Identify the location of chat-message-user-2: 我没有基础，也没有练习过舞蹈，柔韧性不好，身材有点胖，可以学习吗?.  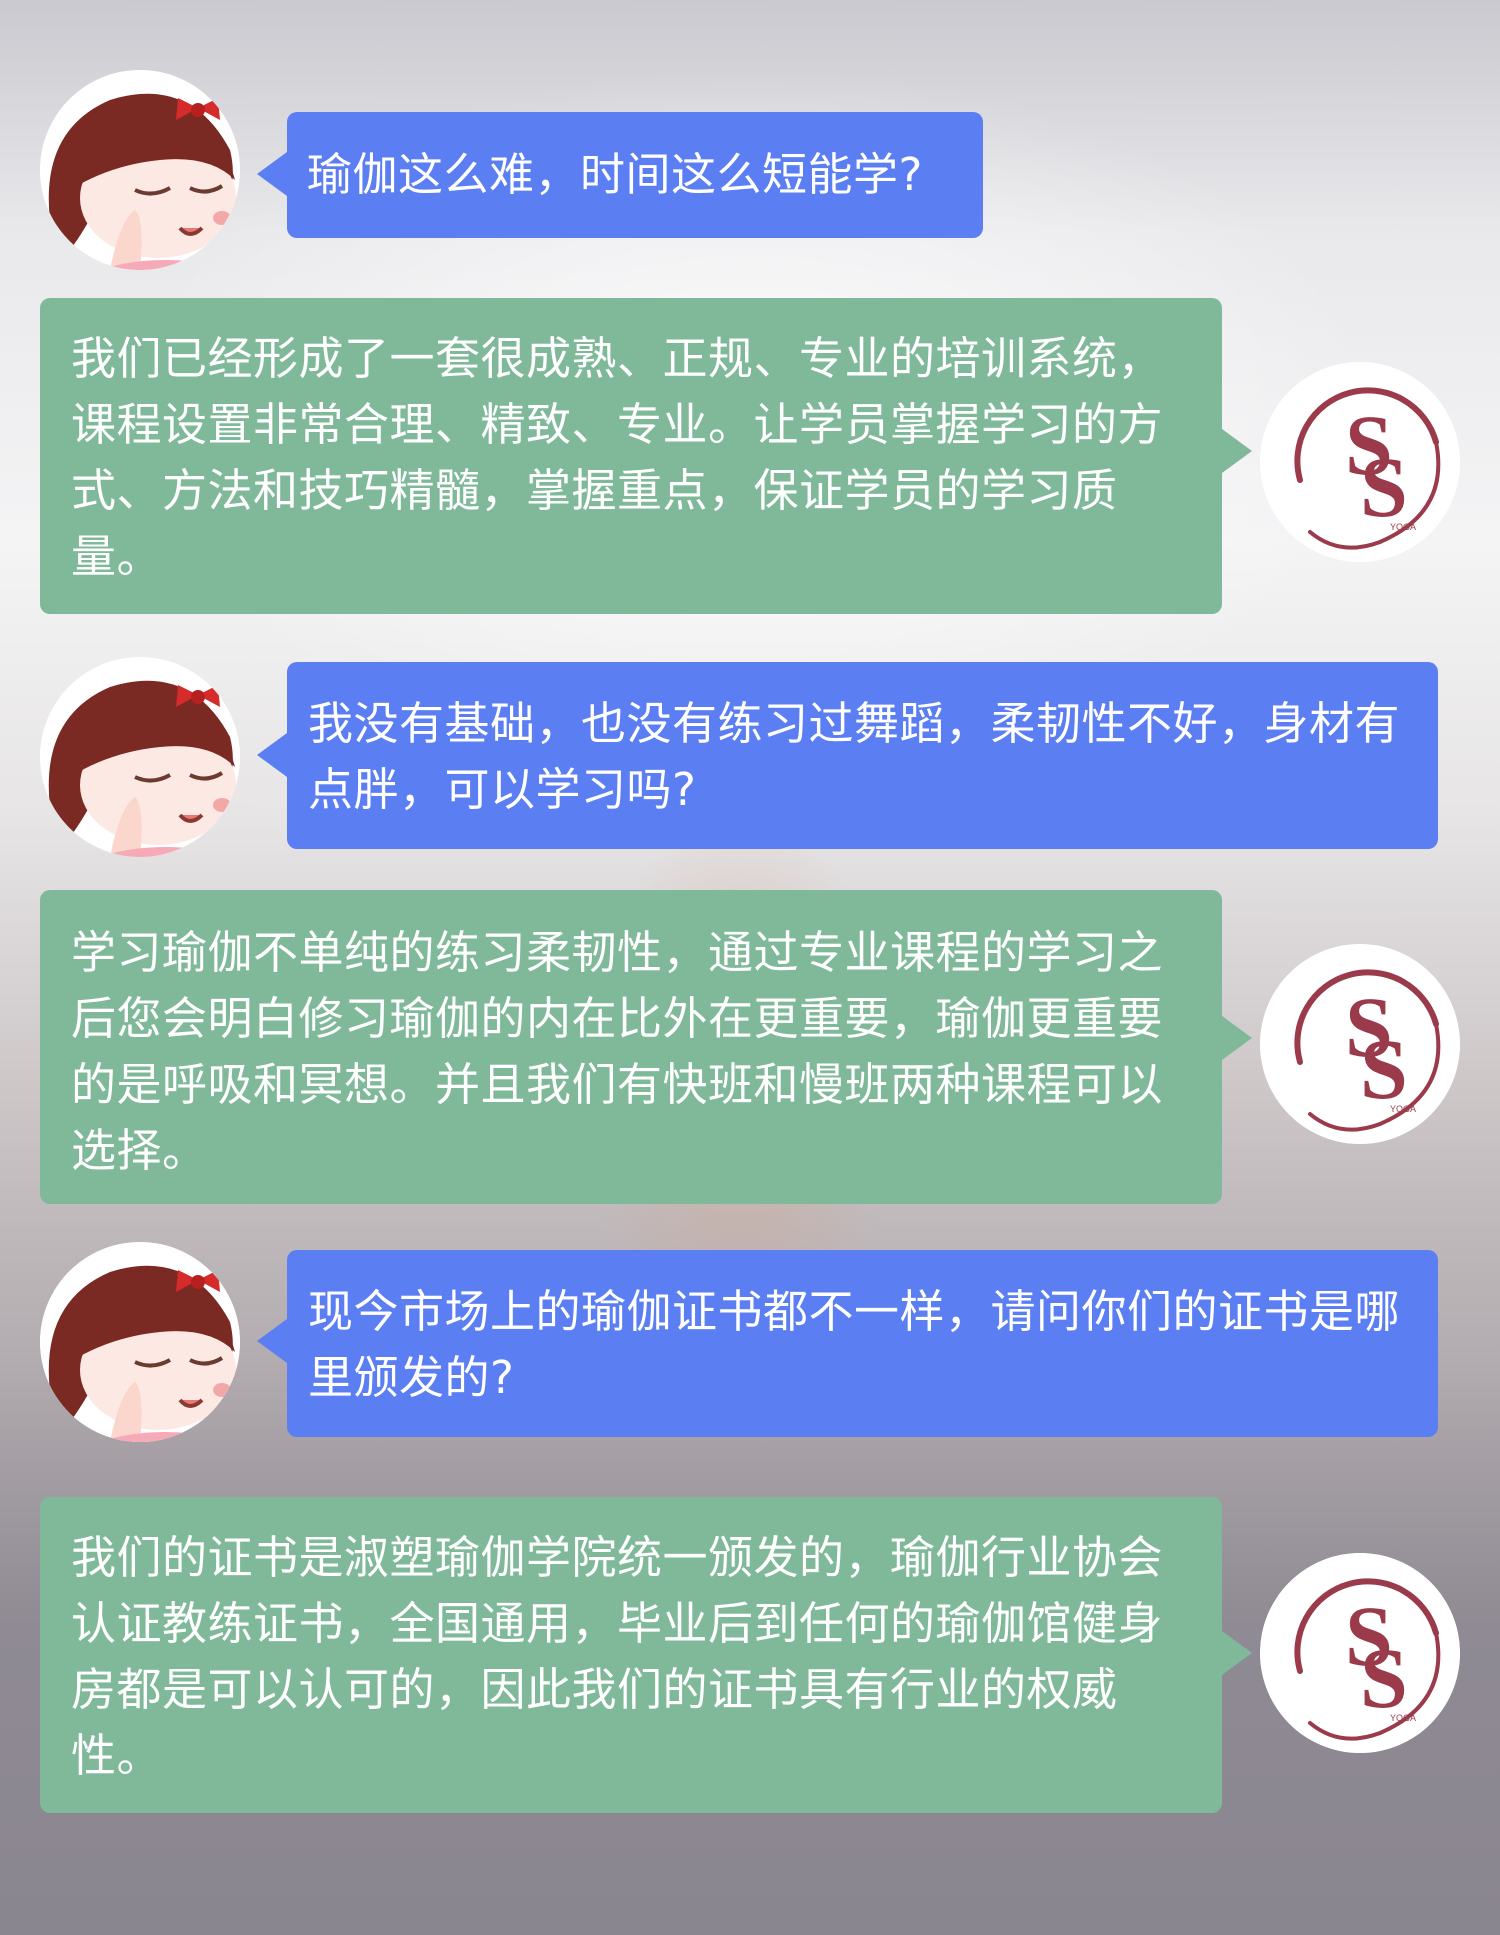
(847, 755).